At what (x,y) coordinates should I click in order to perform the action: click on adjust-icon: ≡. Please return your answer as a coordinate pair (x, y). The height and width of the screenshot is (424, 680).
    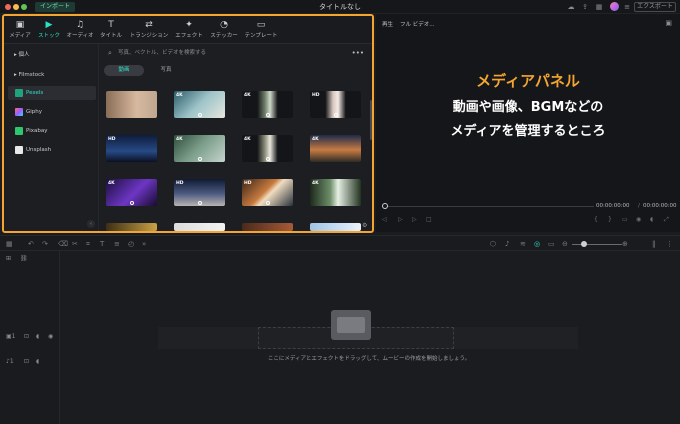
    Looking at the image, I should click on (117, 244).